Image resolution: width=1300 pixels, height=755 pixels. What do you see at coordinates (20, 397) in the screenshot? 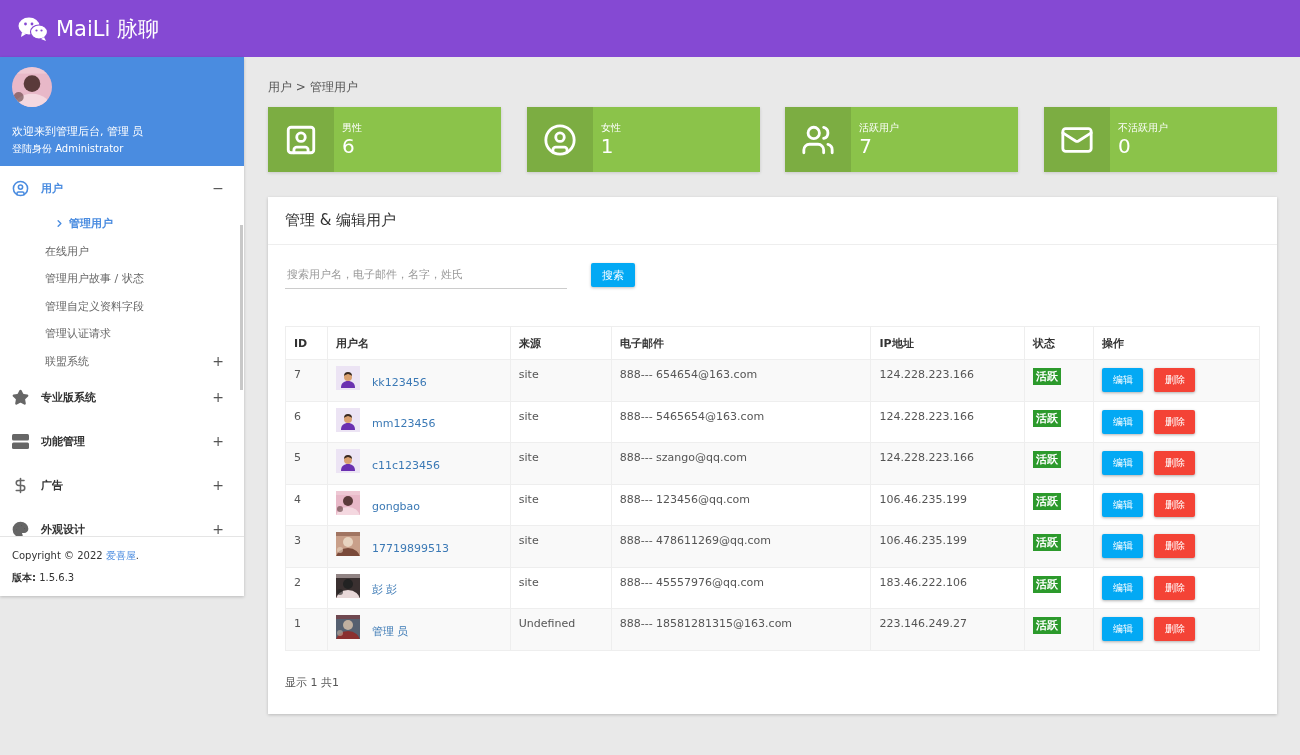
I see `star-icon` at bounding box center [20, 397].